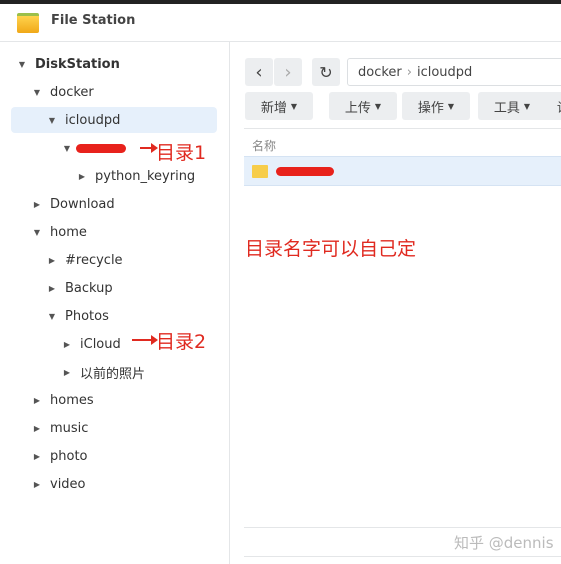 The width and height of the screenshot is (561, 564). What do you see at coordinates (504, 543) in the screenshot?
I see `watermark: 知乎 @dennis` at bounding box center [504, 543].